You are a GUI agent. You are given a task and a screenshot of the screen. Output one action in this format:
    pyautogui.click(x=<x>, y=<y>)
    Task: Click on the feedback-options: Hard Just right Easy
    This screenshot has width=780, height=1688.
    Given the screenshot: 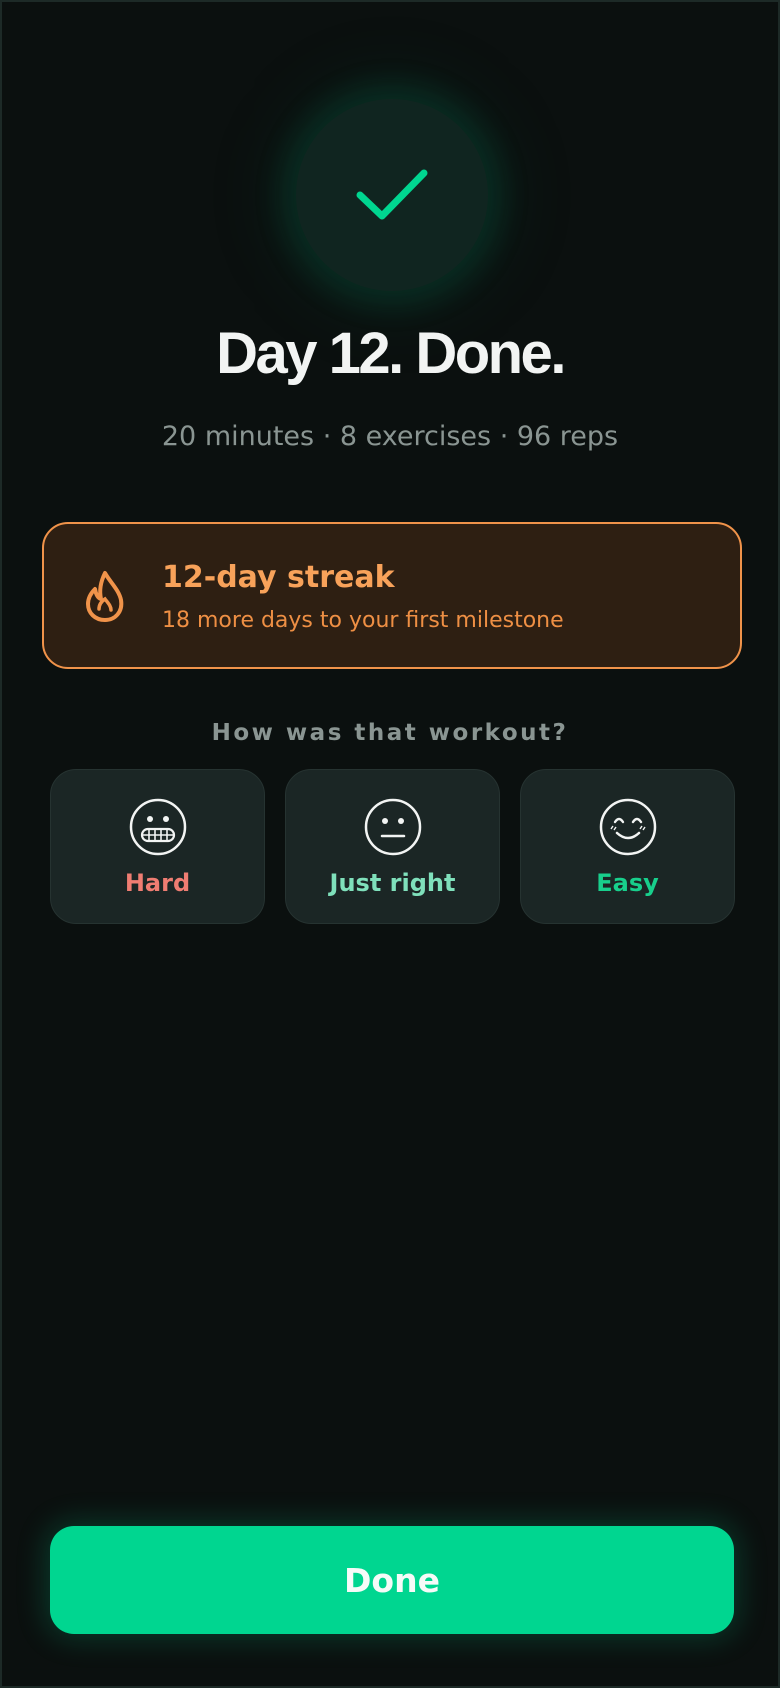 What is the action you would take?
    pyautogui.click(x=392, y=846)
    